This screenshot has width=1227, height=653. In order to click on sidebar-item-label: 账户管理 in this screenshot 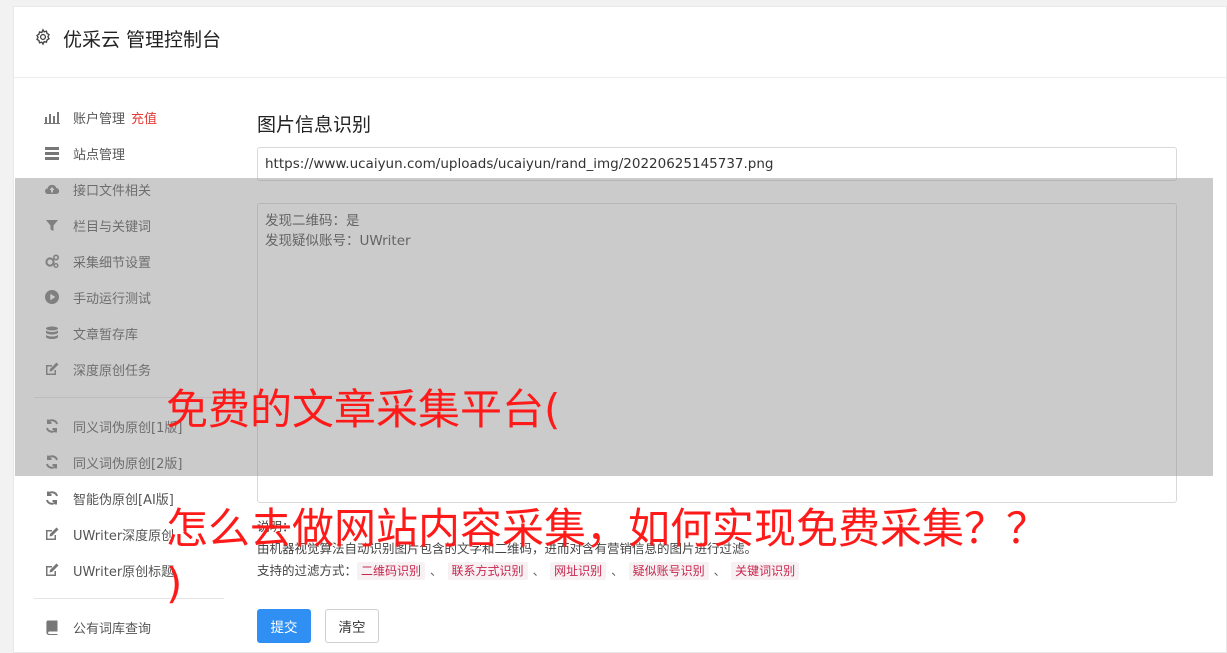, I will do `click(99, 119)`.